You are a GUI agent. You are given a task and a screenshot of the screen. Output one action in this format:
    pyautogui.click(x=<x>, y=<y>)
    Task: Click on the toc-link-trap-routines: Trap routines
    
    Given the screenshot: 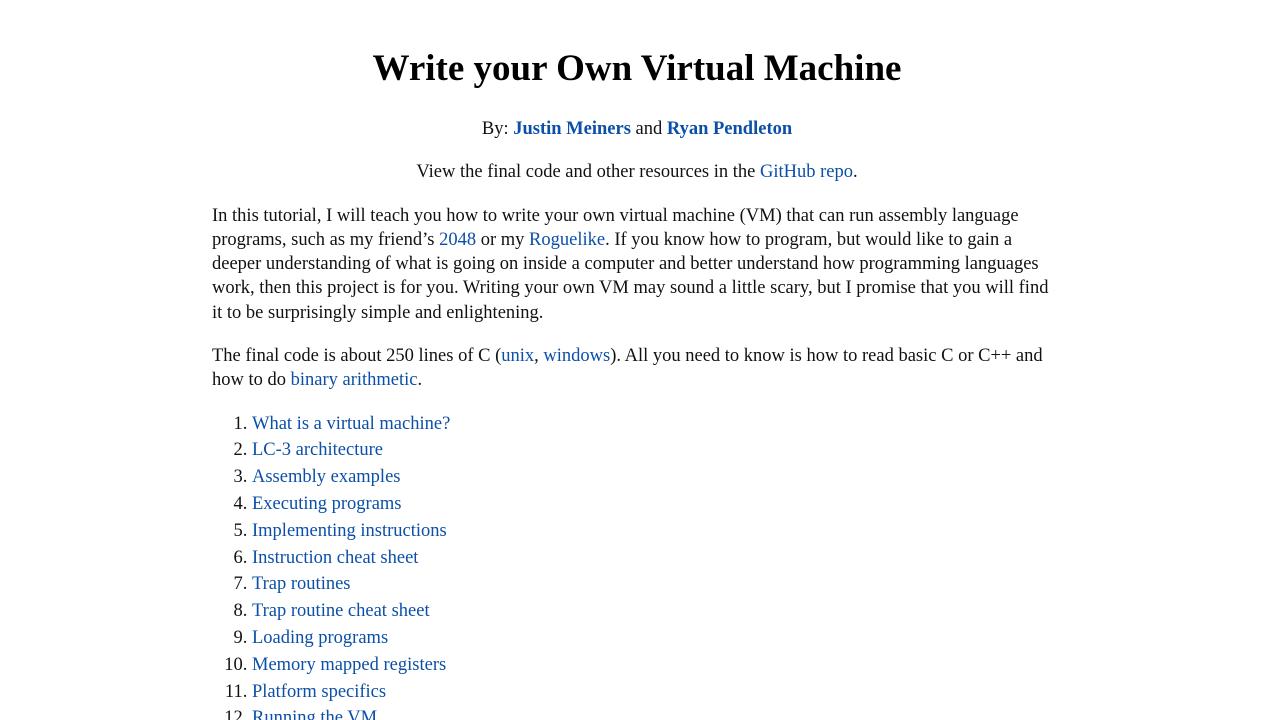 What is the action you would take?
    pyautogui.click(x=301, y=584)
    